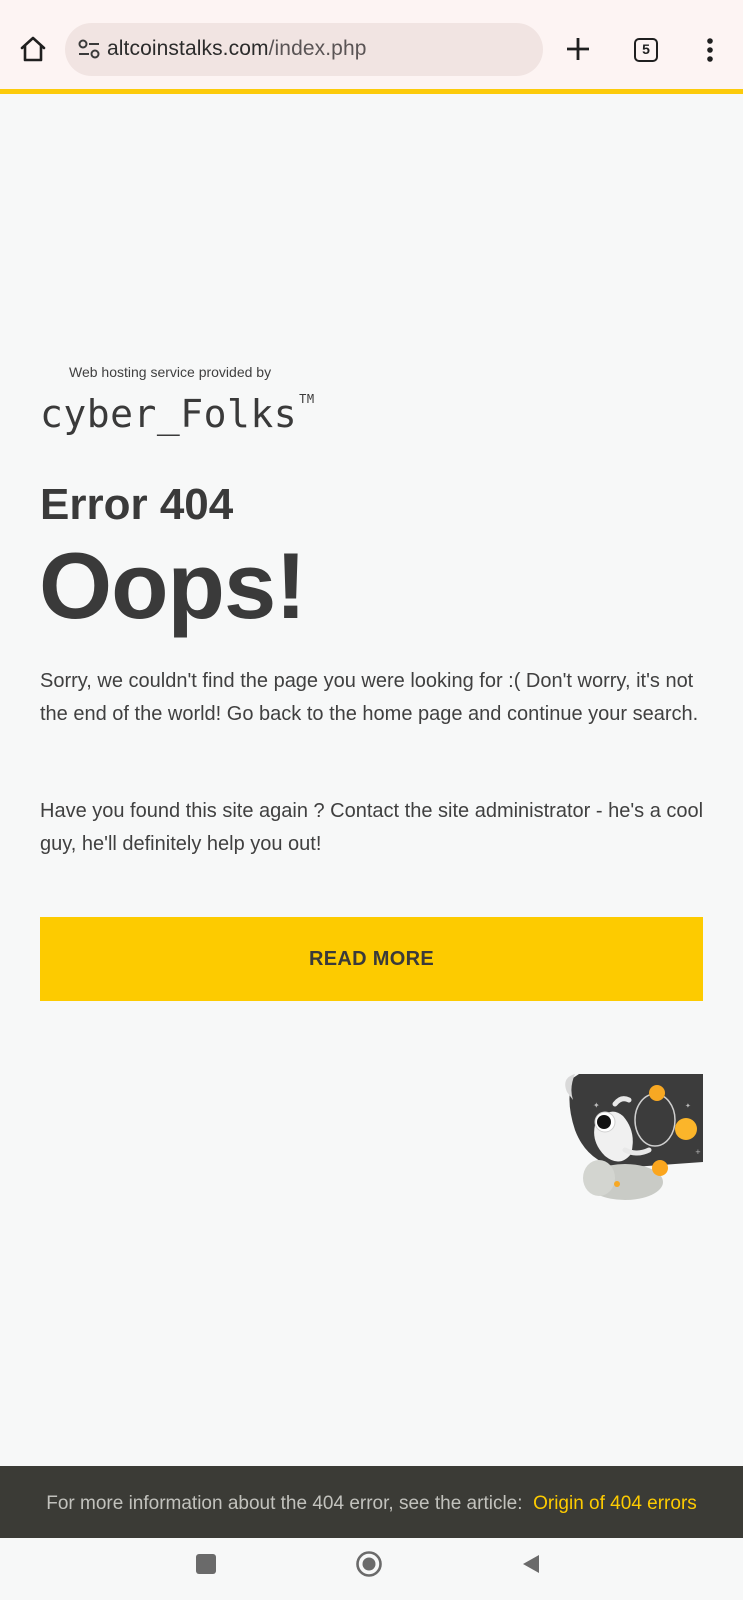 The image size is (743, 1600). I want to click on address-bar: altcoinstalks.com/index.php, so click(304, 49).